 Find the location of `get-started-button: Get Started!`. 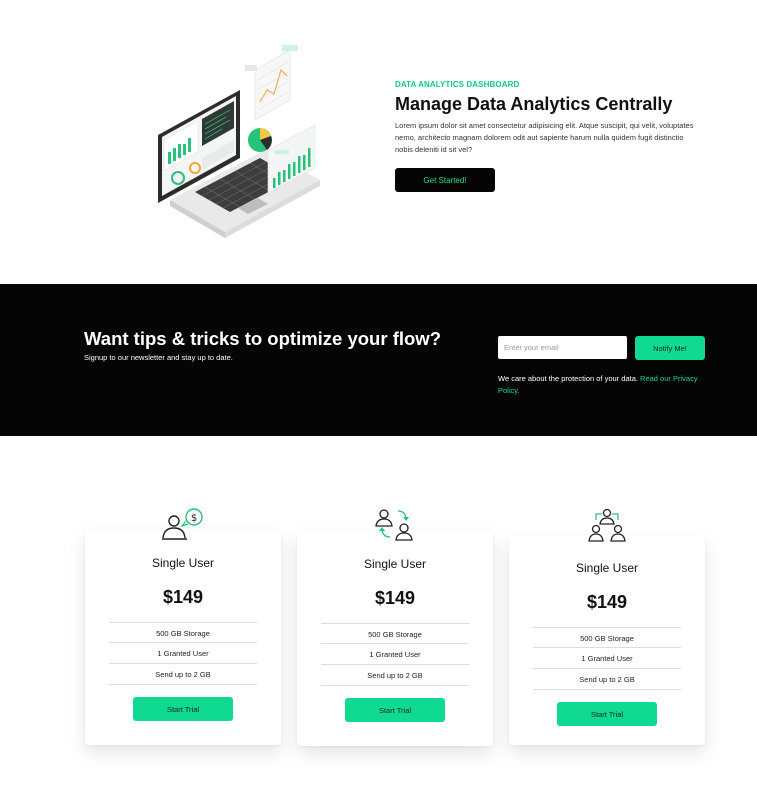

get-started-button: Get Started! is located at coordinates (445, 180).